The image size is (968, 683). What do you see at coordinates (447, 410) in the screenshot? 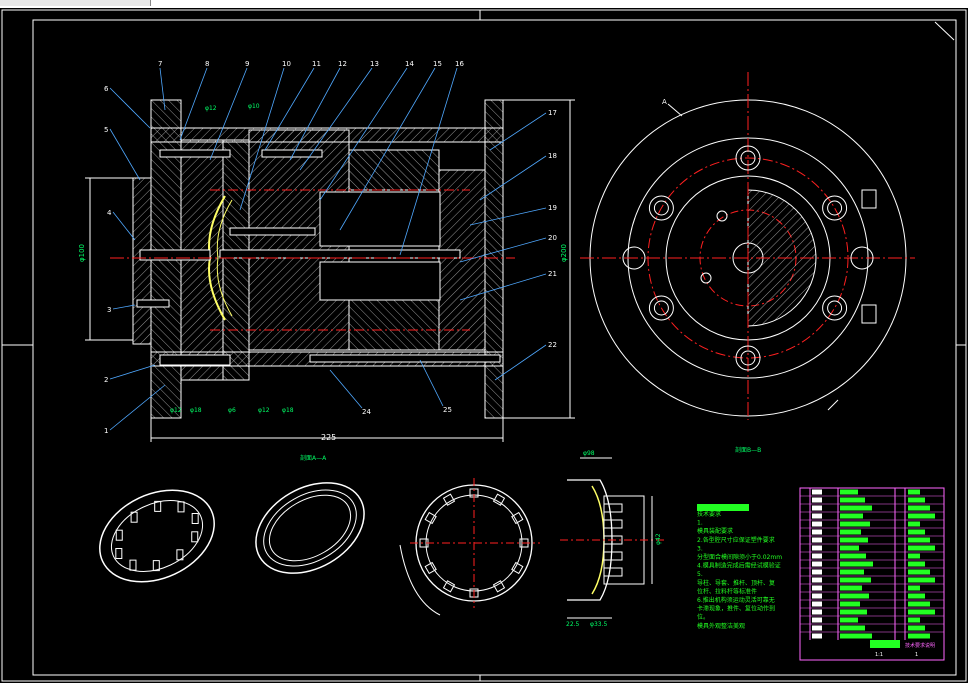
I see `part-number-25: 25` at bounding box center [447, 410].